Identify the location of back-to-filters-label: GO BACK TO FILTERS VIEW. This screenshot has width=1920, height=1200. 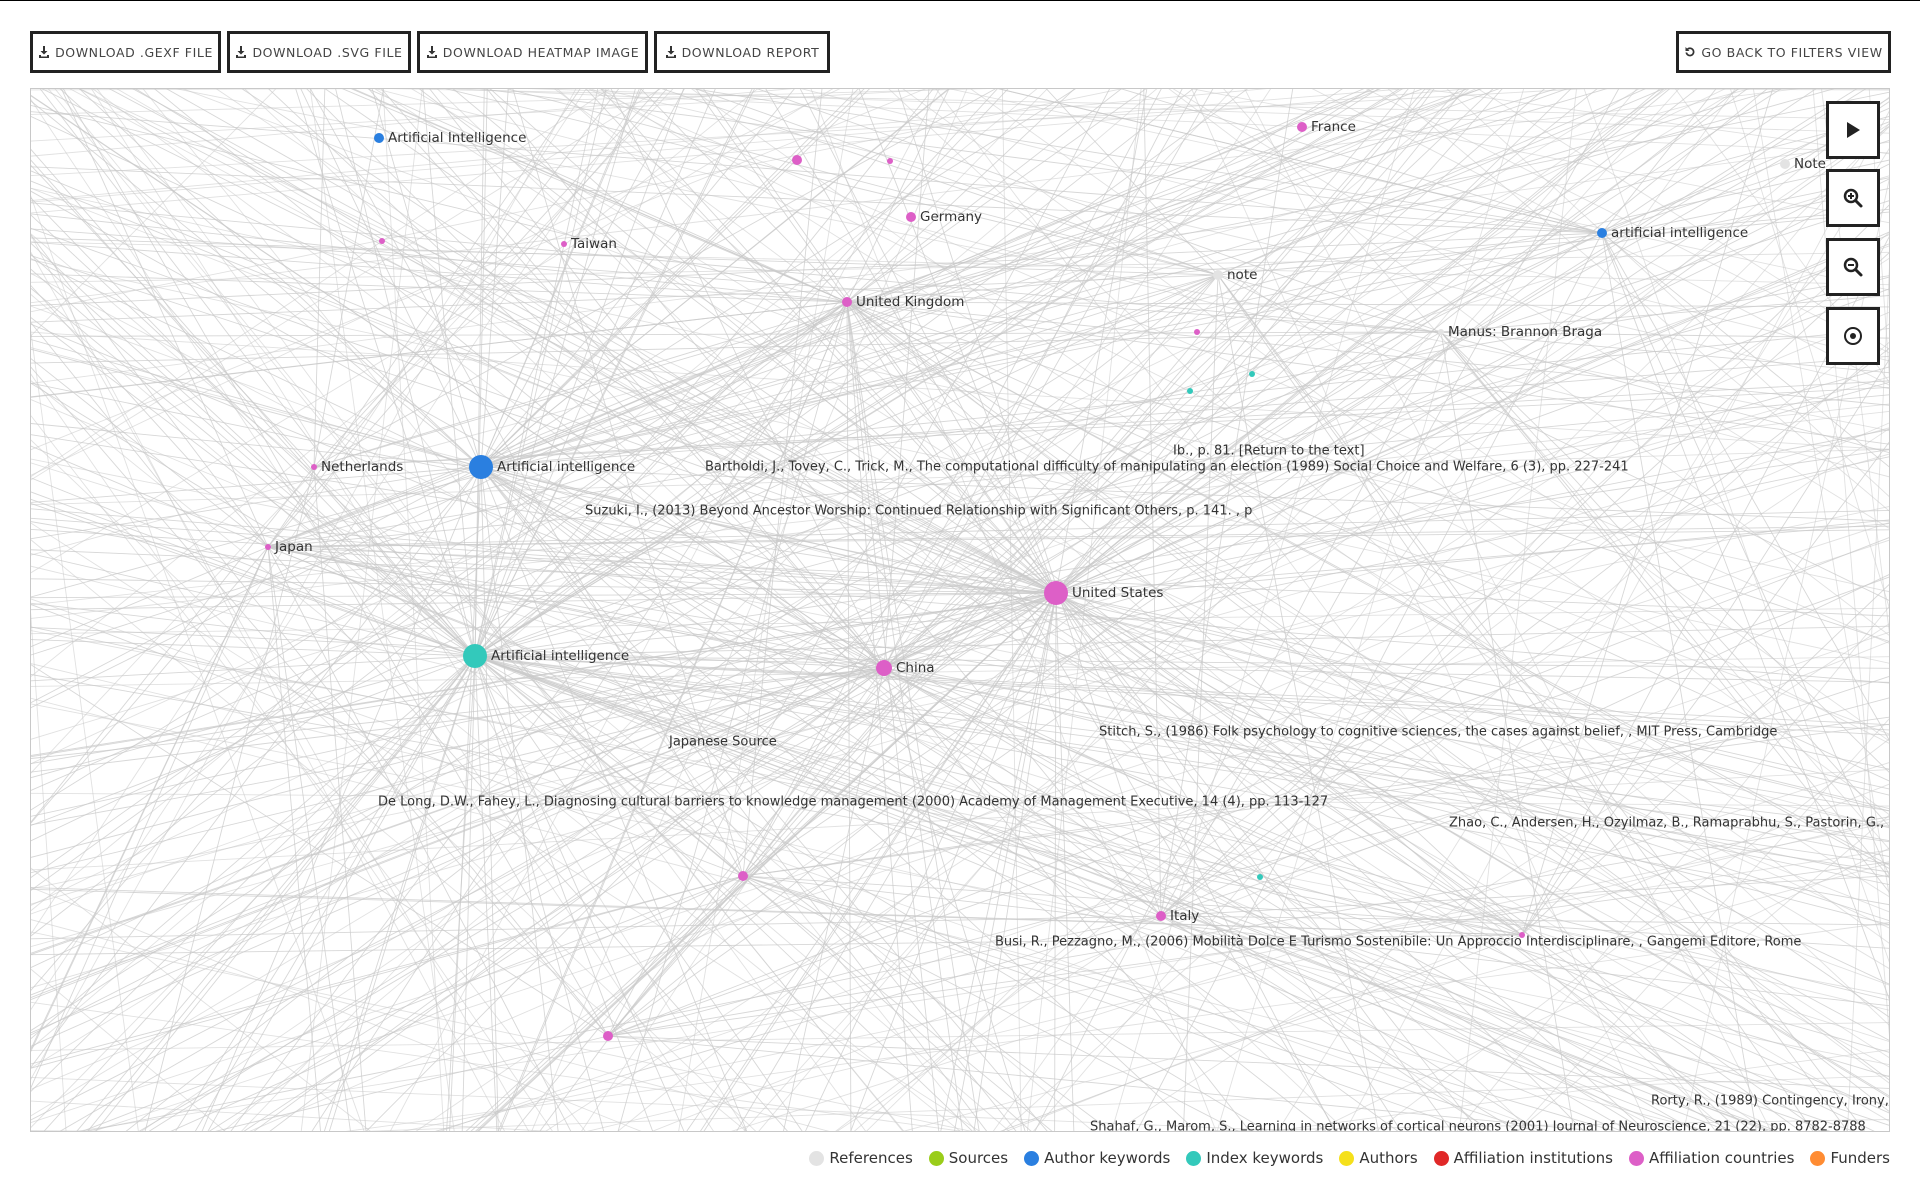
(1792, 52).